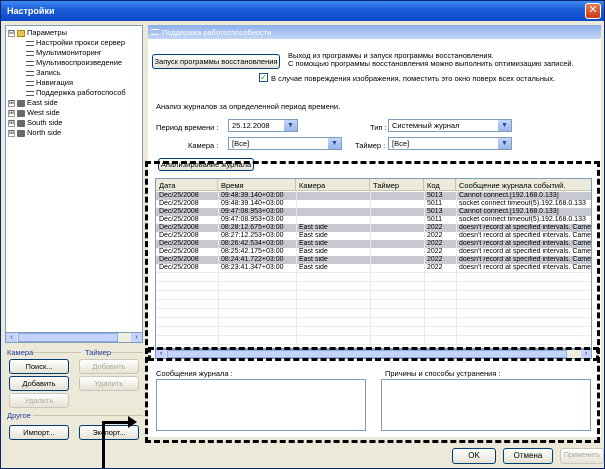  I want to click on timer-label: Таймер :, so click(370, 145).